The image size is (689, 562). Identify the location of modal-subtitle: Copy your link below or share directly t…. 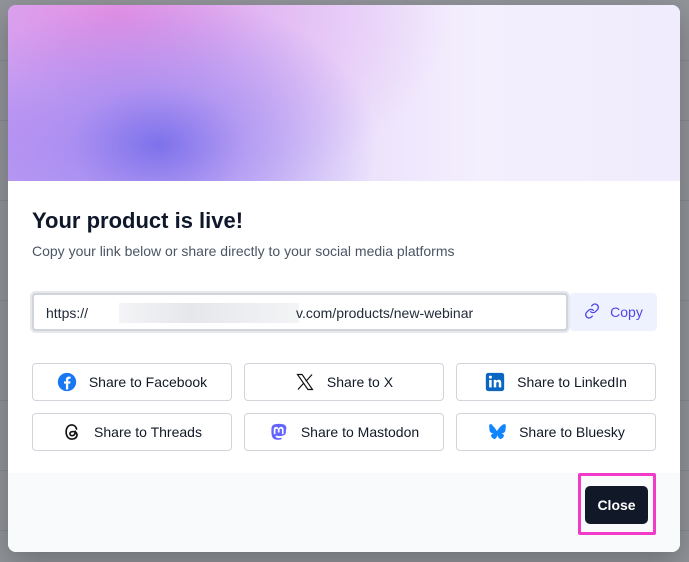
(243, 251).